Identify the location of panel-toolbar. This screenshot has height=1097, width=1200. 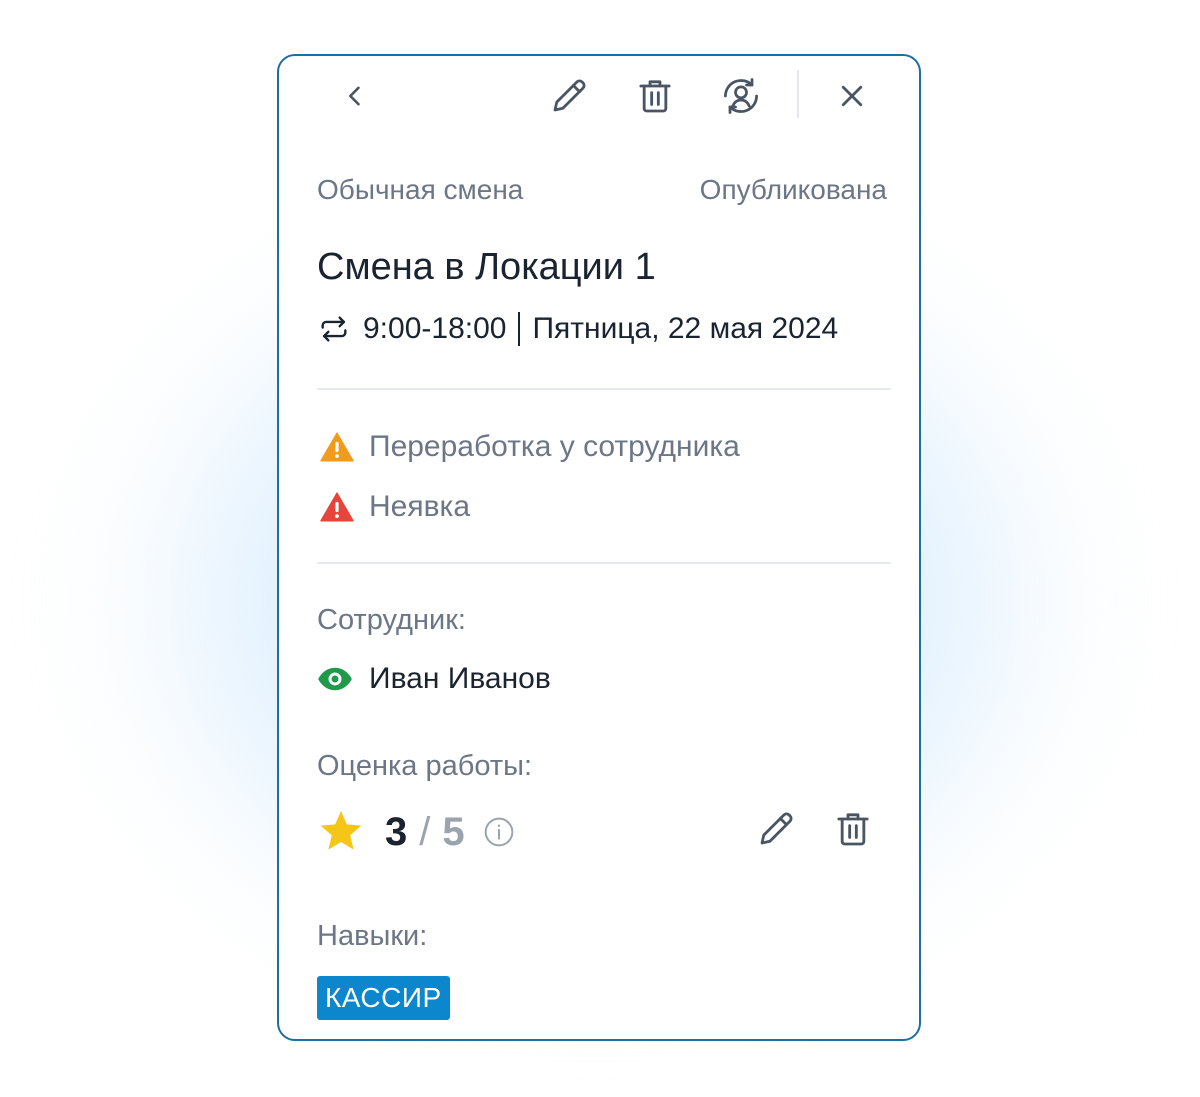
(599, 96).